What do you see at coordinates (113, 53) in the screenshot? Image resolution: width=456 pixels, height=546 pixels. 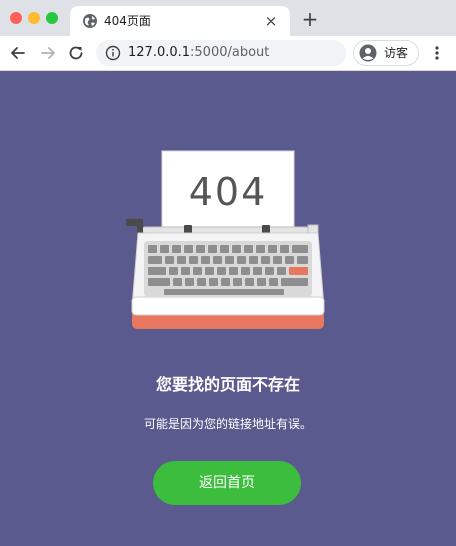 I see `info-icon` at bounding box center [113, 53].